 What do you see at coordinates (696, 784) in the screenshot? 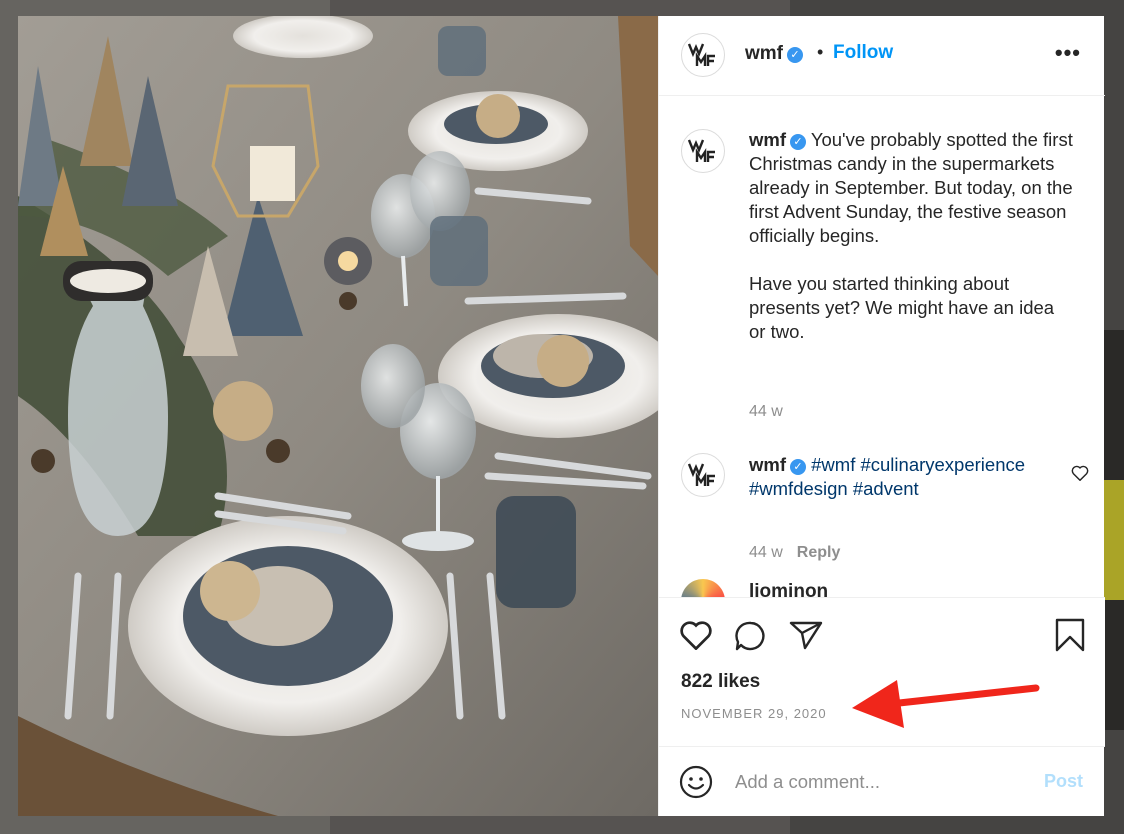
I see `emoji-icon` at bounding box center [696, 784].